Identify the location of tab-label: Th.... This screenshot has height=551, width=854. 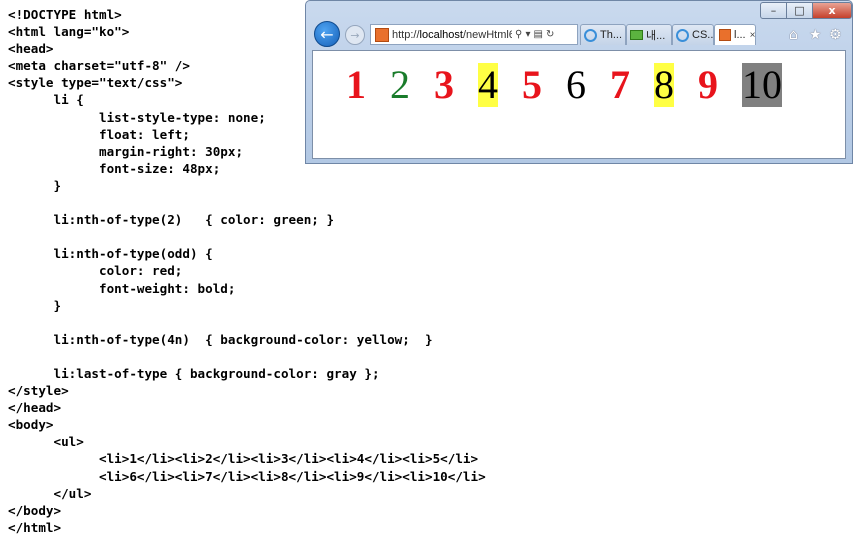
(611, 35).